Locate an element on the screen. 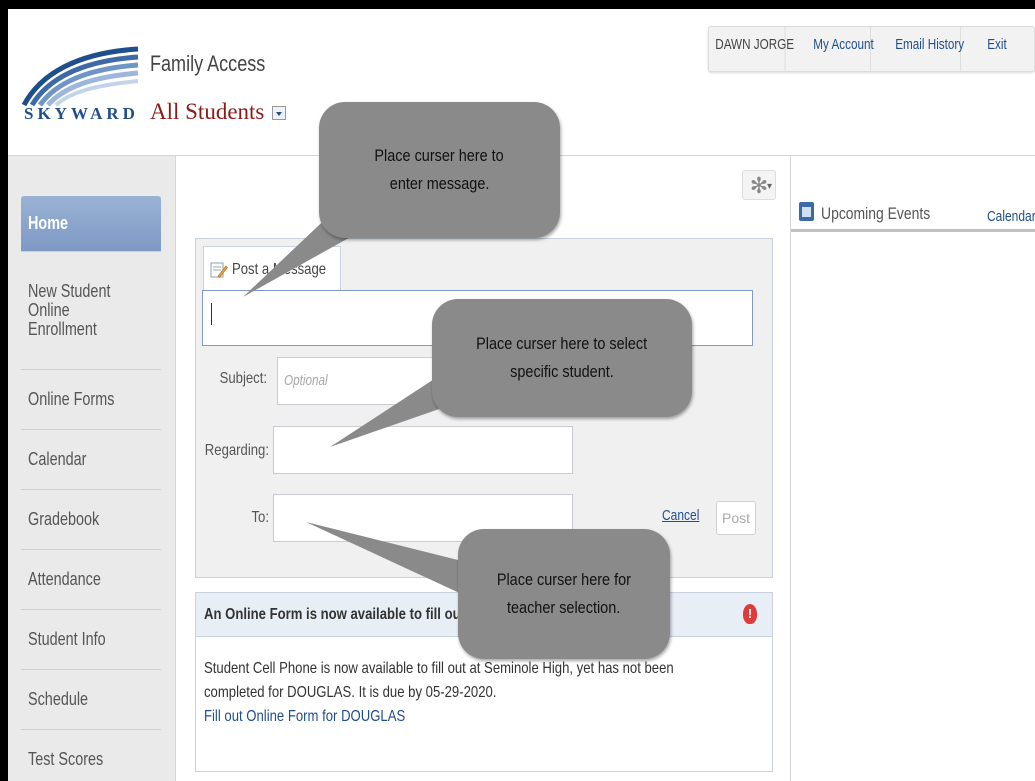 The width and height of the screenshot is (1035, 781). student-selector: All Students is located at coordinates (218, 112).